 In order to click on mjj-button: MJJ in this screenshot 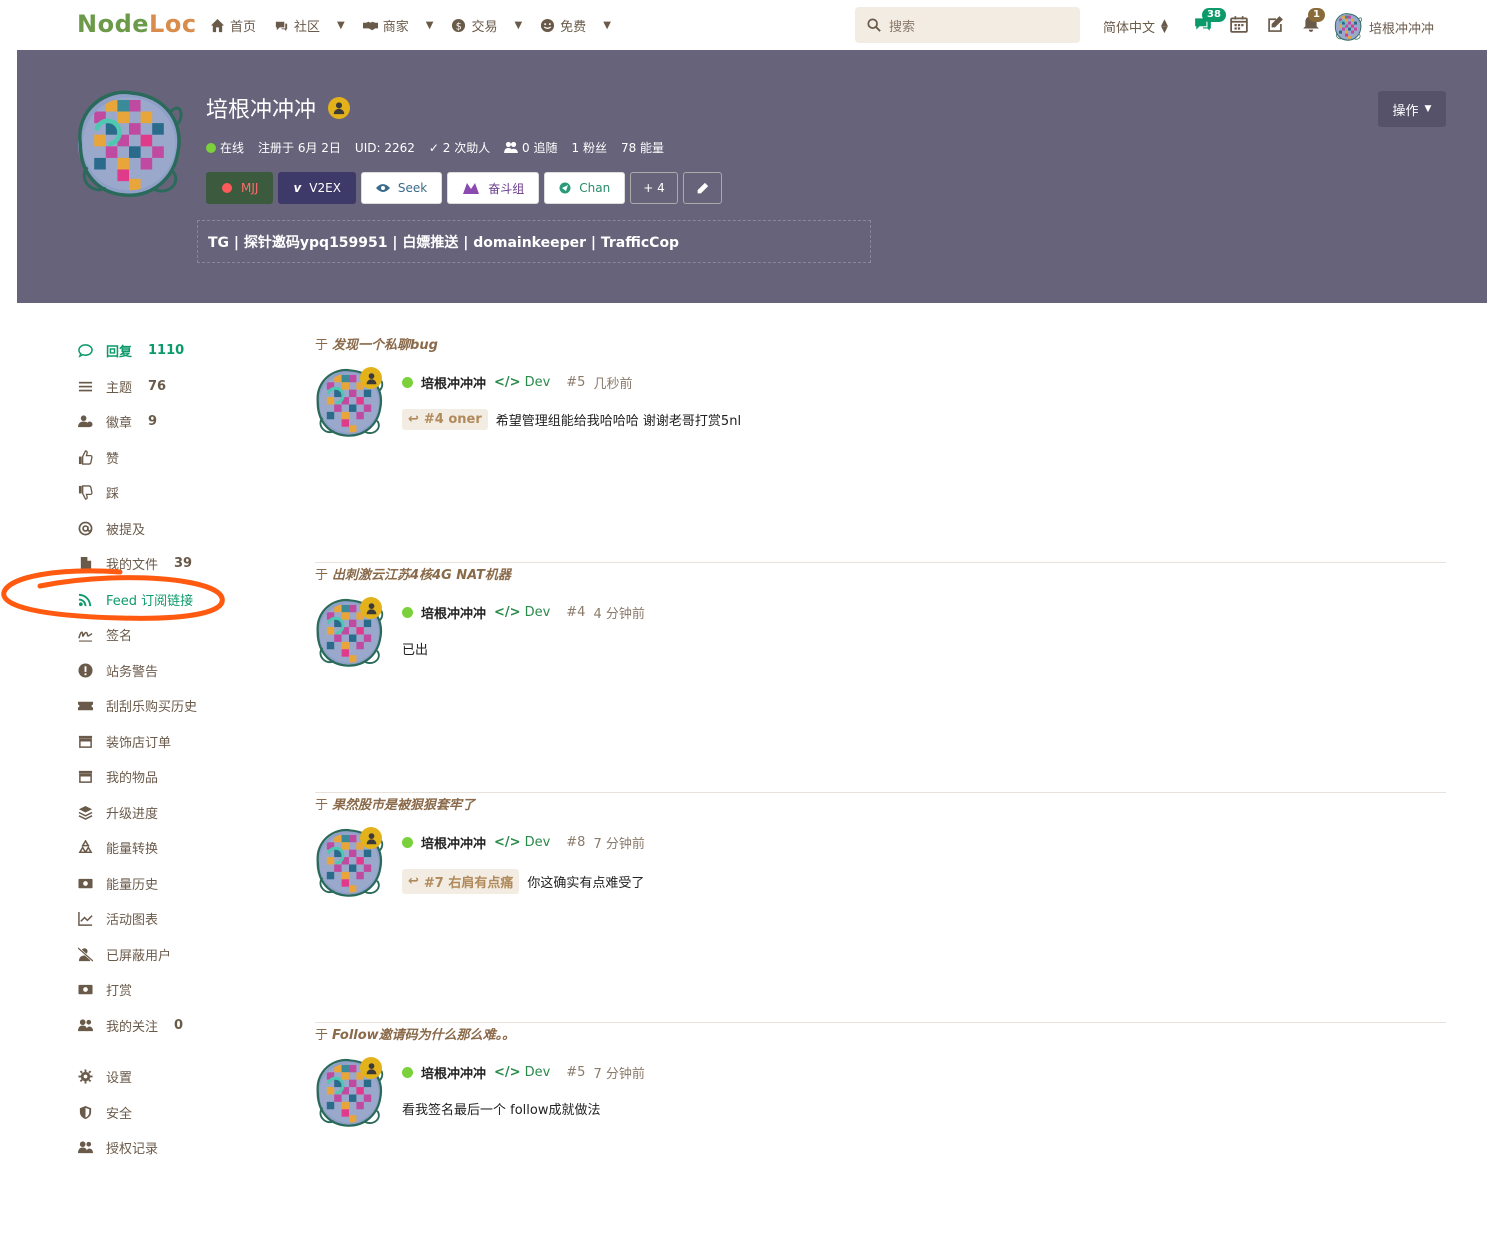, I will do `click(240, 188)`.